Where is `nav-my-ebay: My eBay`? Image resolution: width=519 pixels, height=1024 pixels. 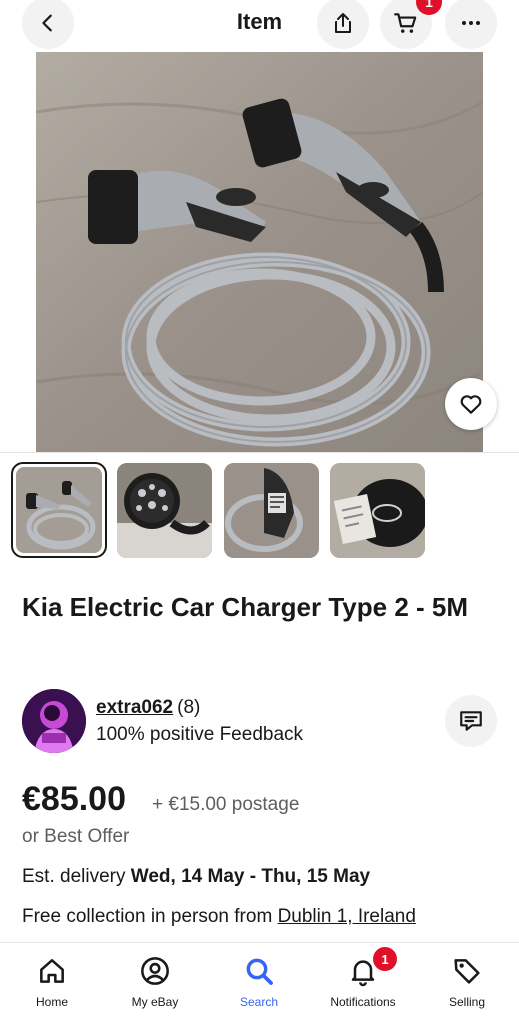
nav-my-ebay: My eBay is located at coordinates (155, 981).